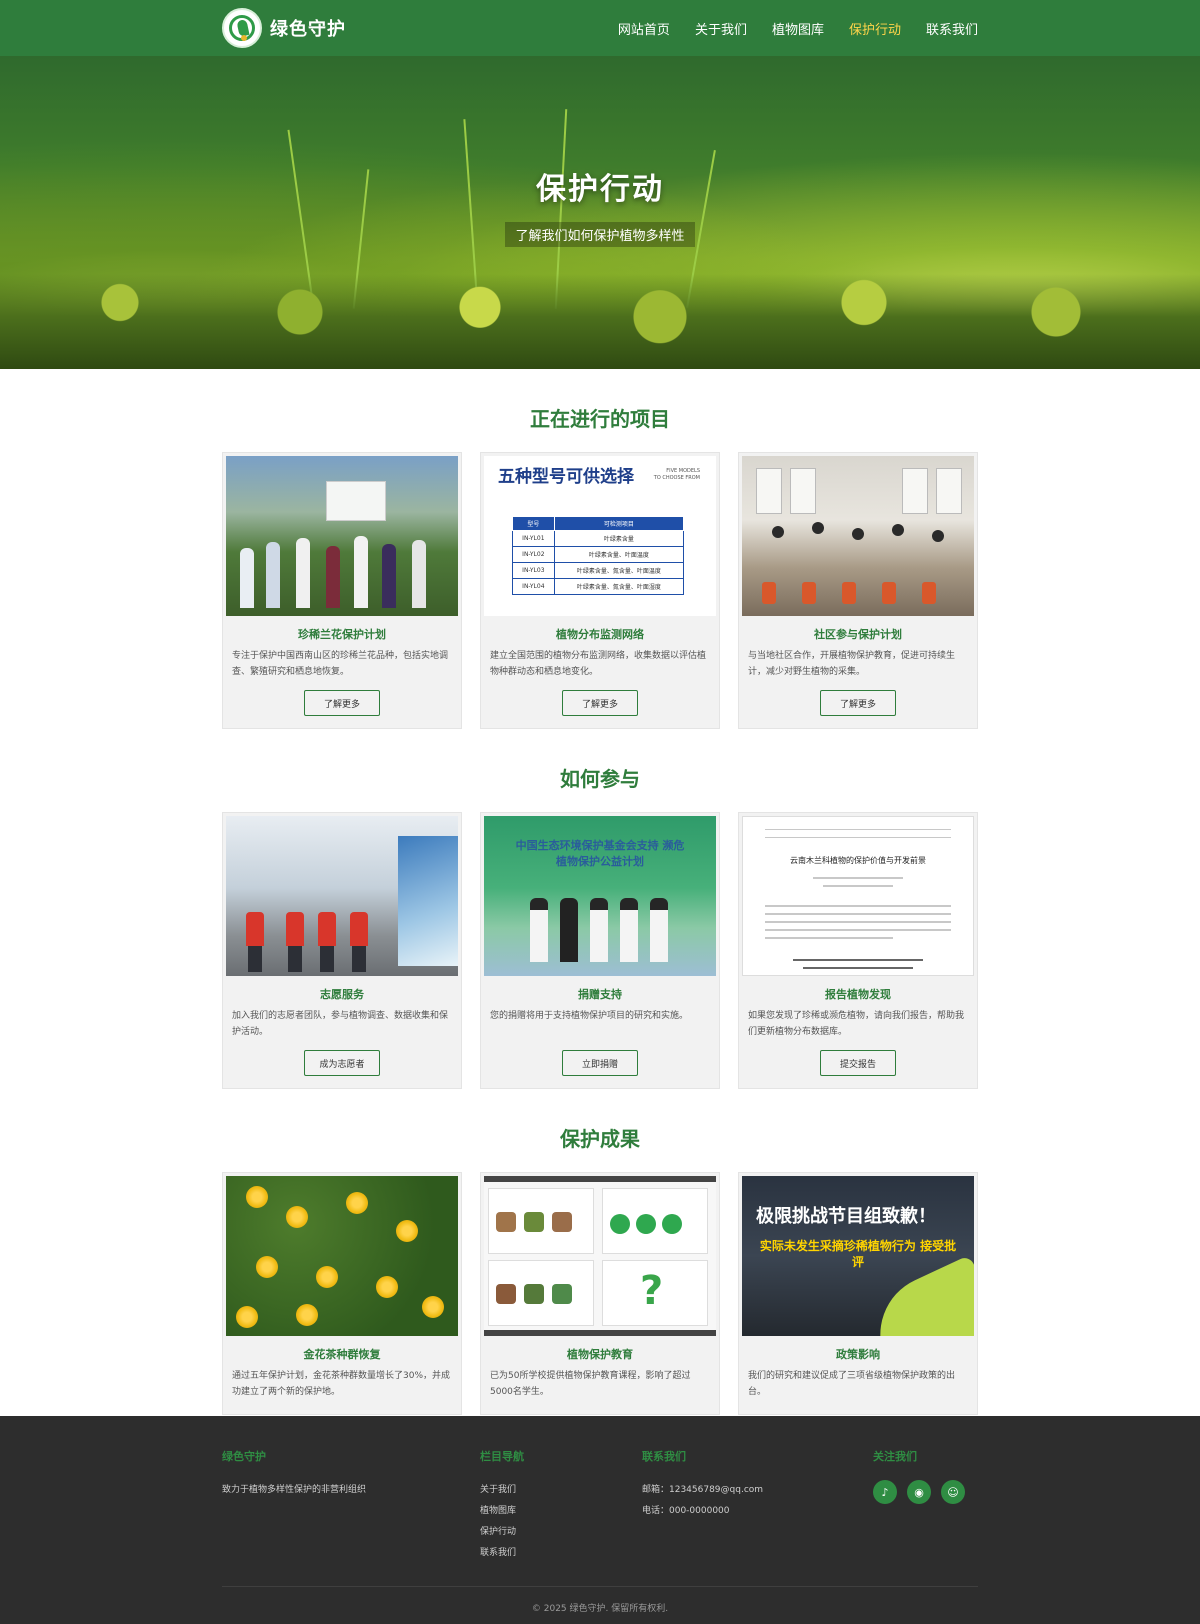 Image resolution: width=1200 pixels, height=1624 pixels. Describe the element at coordinates (600, 419) in the screenshot. I see `section-title: 正在进行的项目` at that location.